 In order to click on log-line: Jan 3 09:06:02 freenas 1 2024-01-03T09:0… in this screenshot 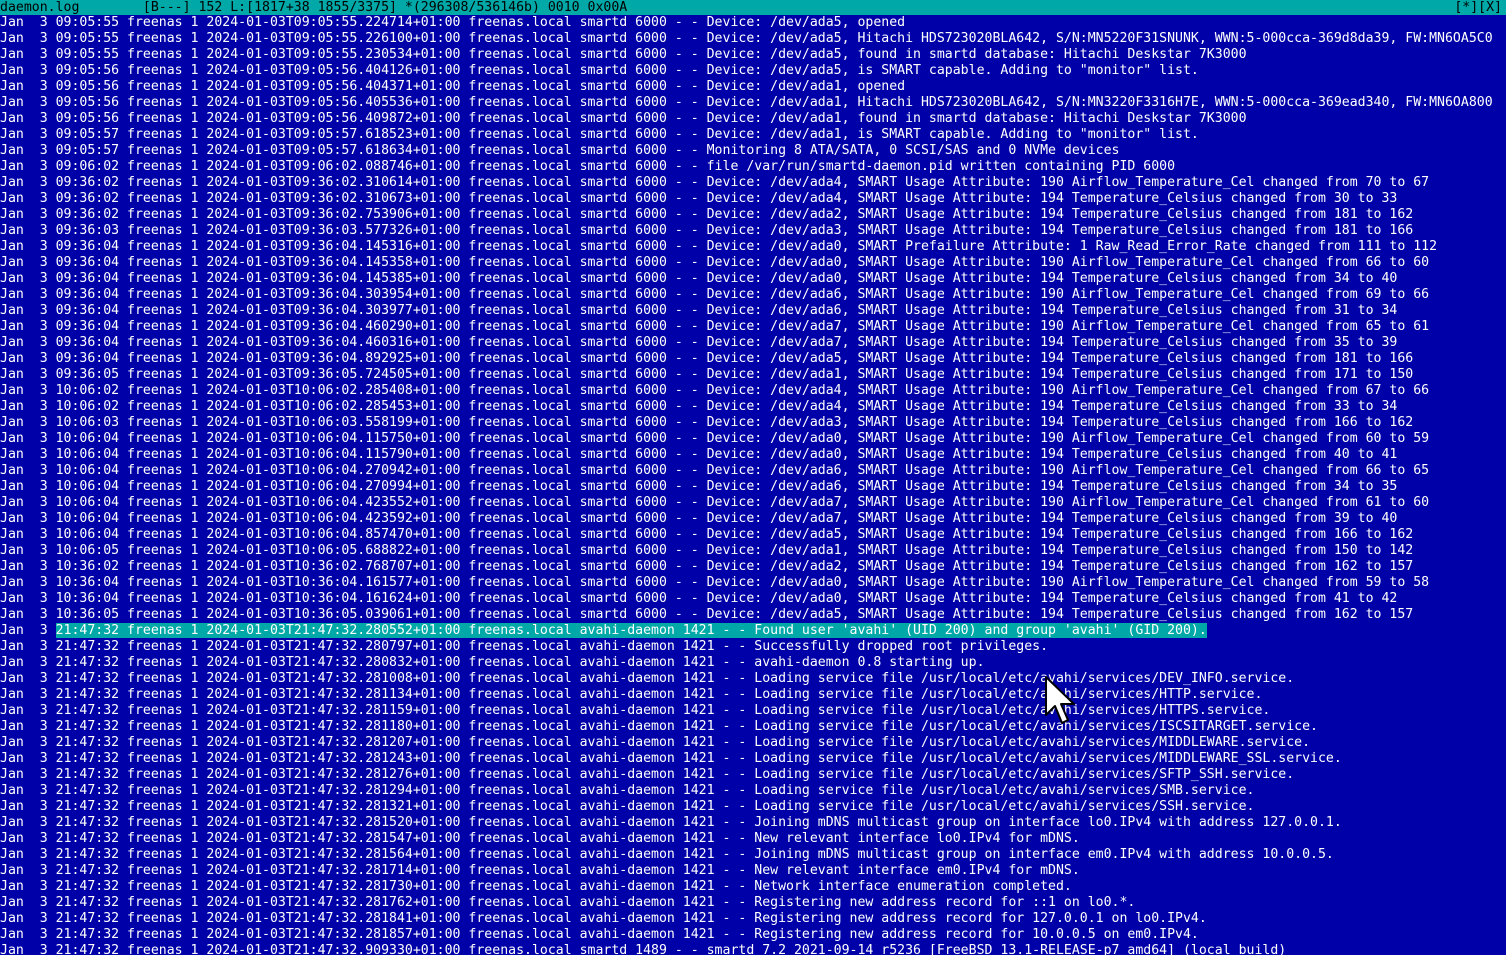, I will do `click(753, 167)`.